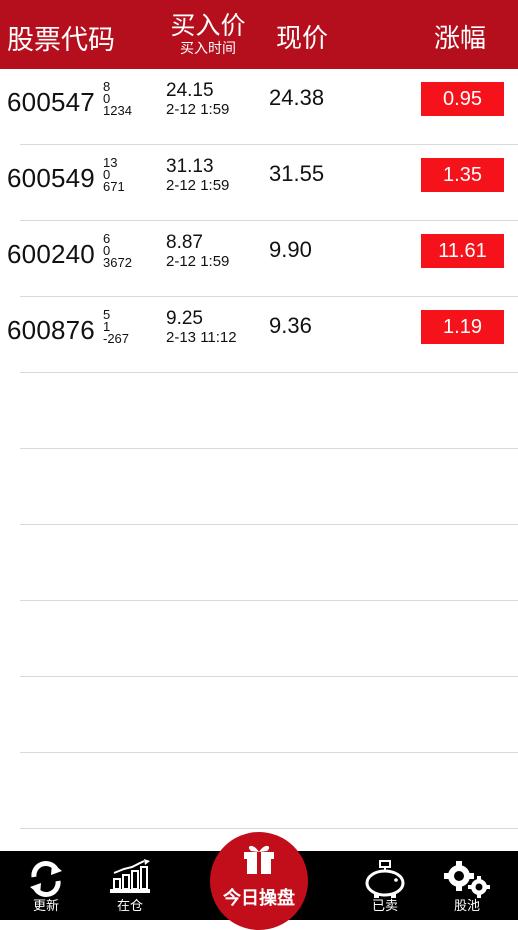 This screenshot has width=518, height=930. I want to click on gift-icon, so click(259, 860).